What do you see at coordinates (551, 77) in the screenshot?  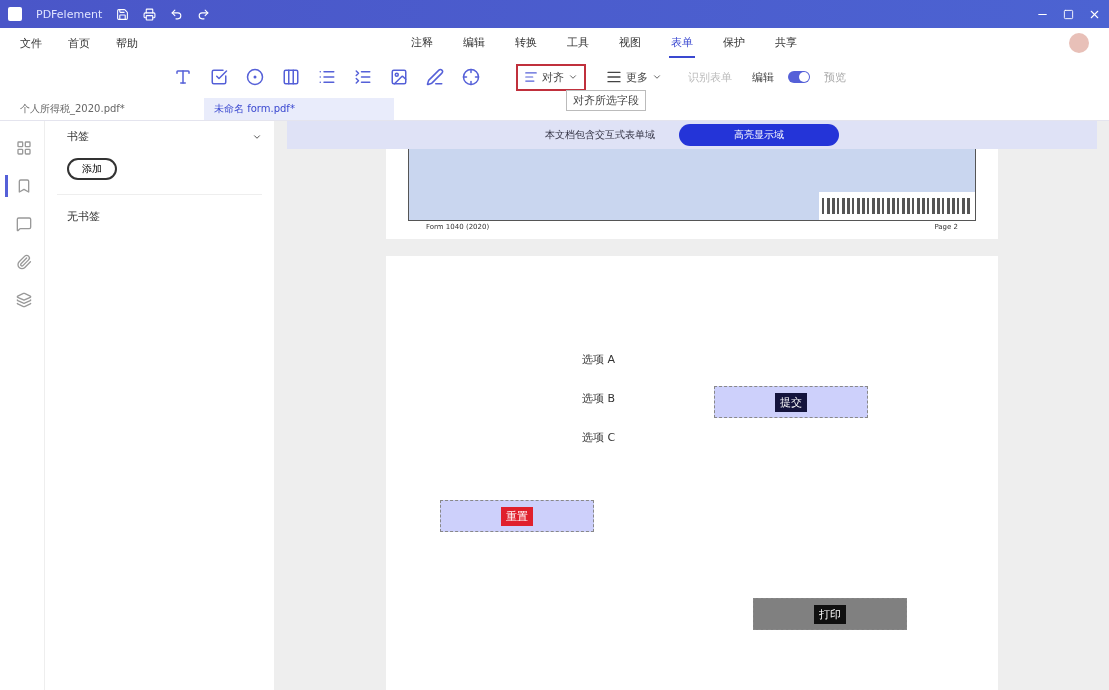 I see `align-button: 对齐` at bounding box center [551, 77].